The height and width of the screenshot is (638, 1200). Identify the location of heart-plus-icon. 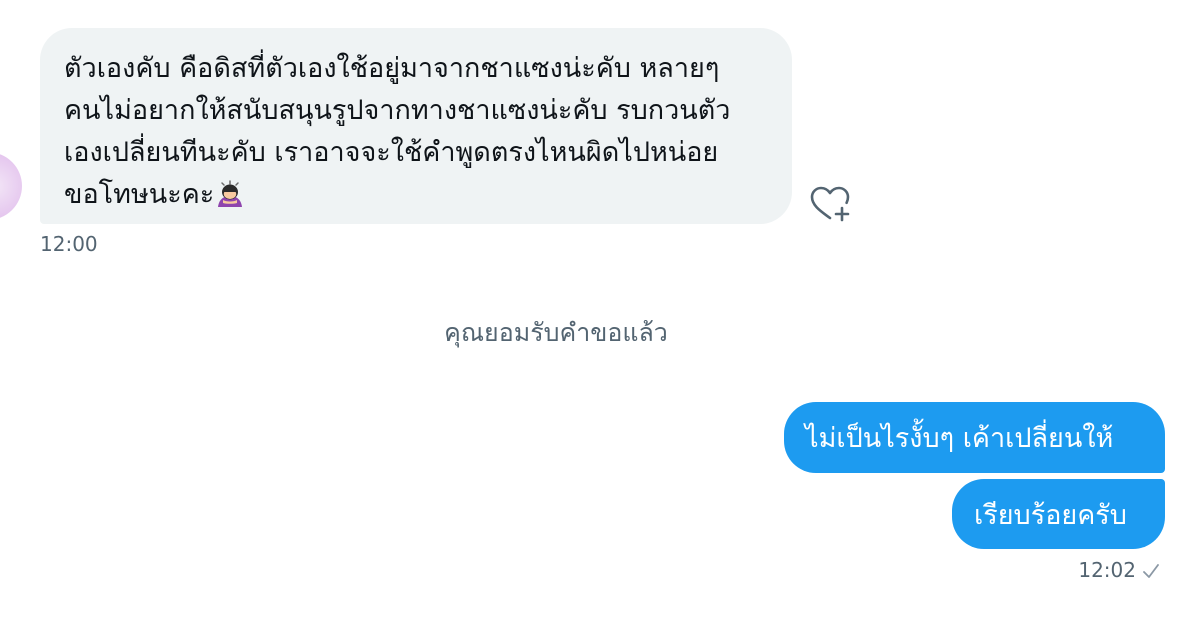
(830, 204).